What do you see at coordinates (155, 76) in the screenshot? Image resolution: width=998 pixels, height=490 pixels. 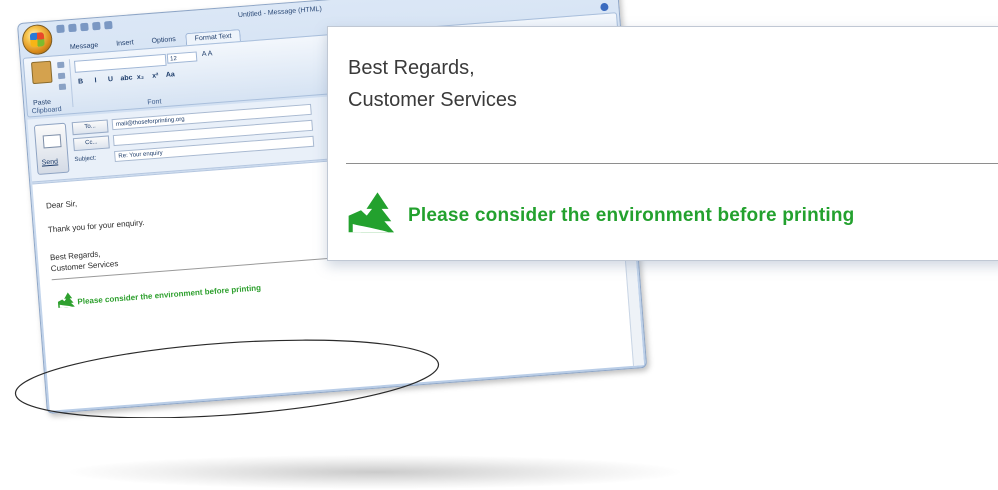 I see `superscript-button: x²` at bounding box center [155, 76].